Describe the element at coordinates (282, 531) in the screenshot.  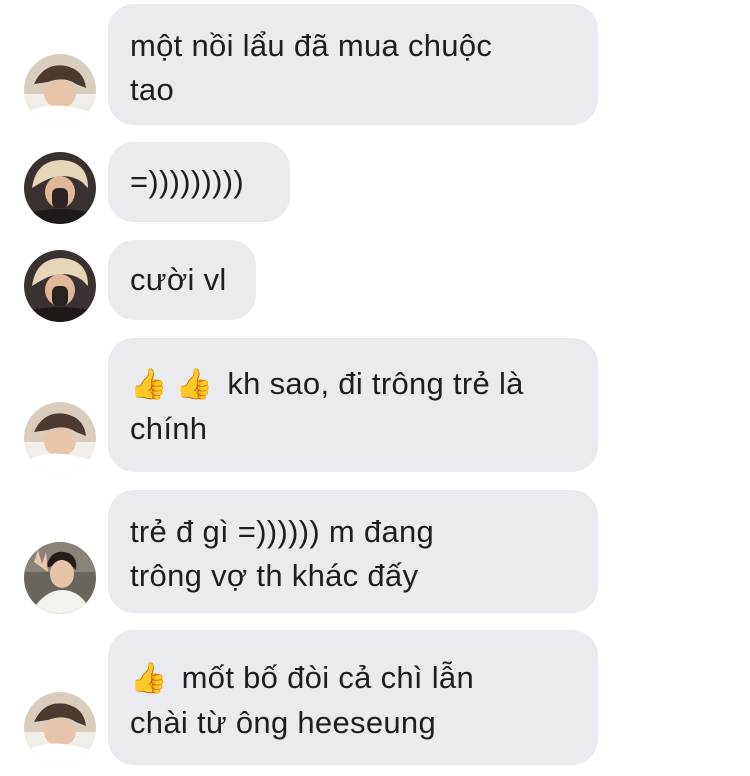
I see `message-text-line: trẻ đ gì =)))))) m đang` at that location.